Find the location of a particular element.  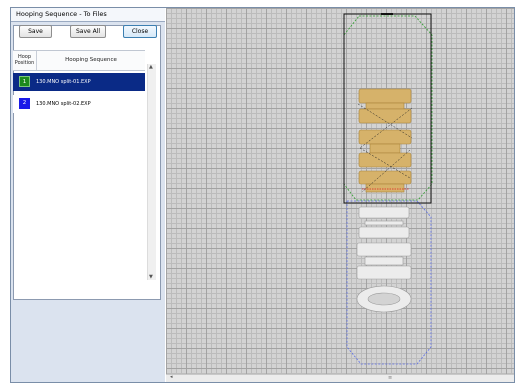

table-row: 1 130.MNO split-01.EXP is located at coordinates (79, 82).